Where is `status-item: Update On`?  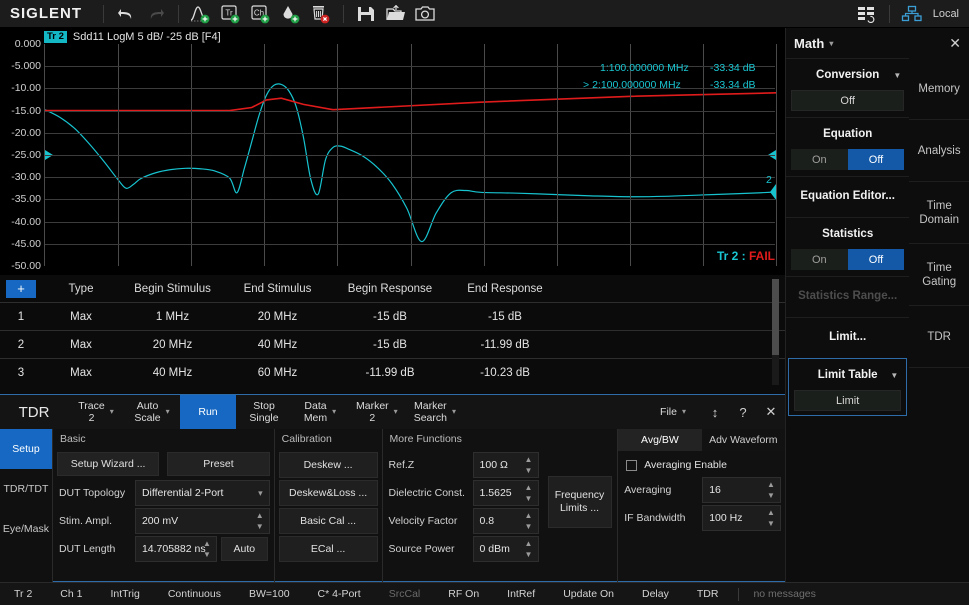 status-item: Update On is located at coordinates (588, 594).